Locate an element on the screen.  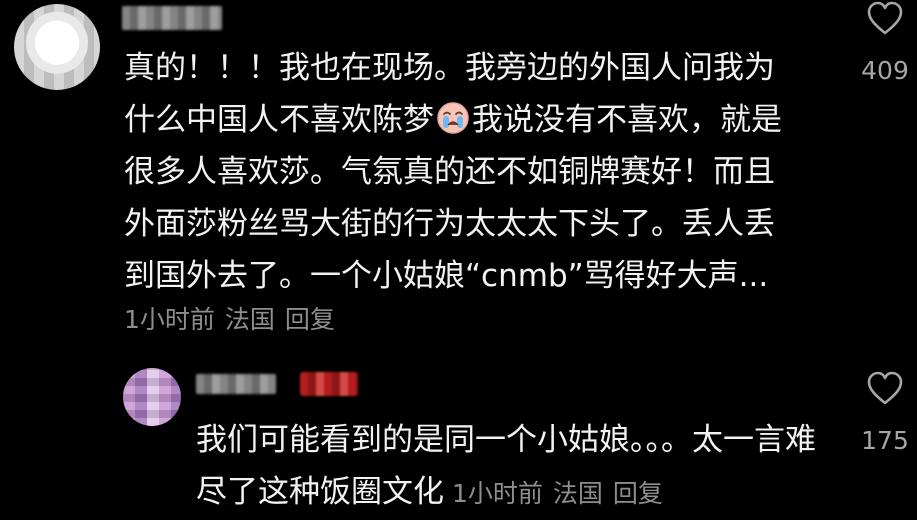
crying-emoji-icon is located at coordinates (453, 116).